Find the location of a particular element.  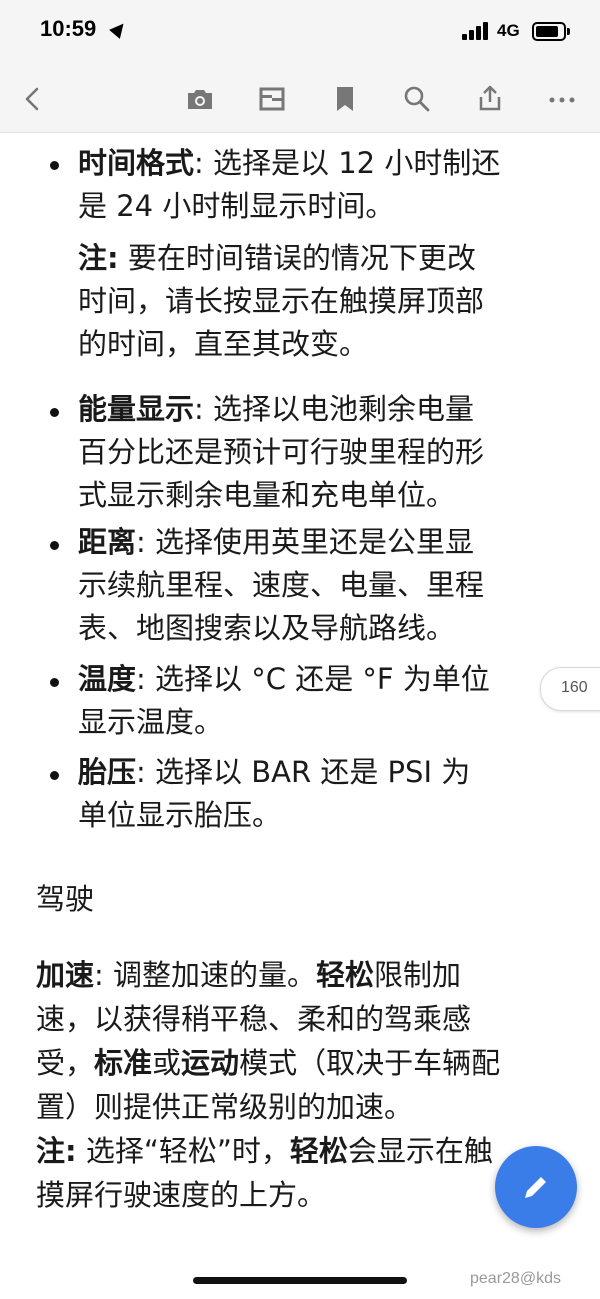

back-button is located at coordinates (33, 99).